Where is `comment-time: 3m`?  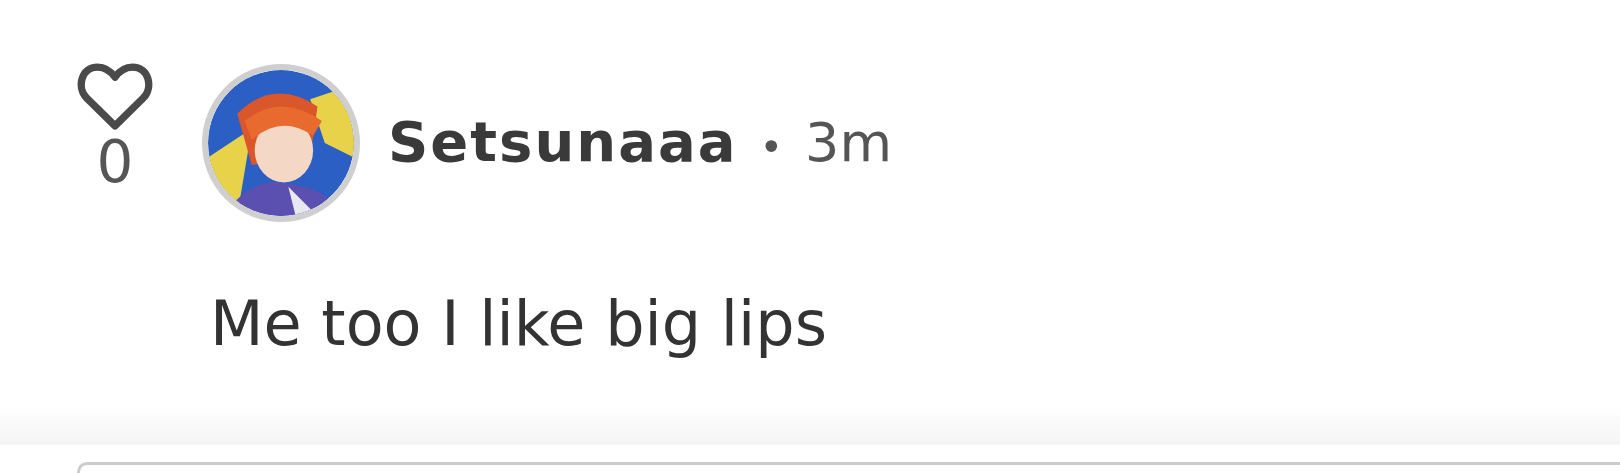 comment-time: 3m is located at coordinates (849, 142).